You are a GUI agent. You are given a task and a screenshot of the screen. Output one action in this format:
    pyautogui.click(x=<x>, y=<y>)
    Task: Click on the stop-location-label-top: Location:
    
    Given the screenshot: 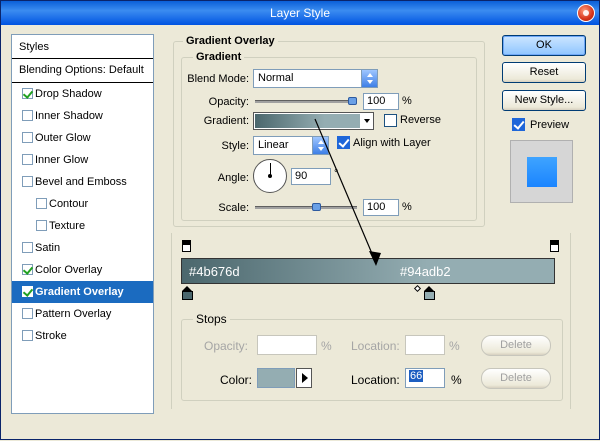 What is the action you would take?
    pyautogui.click(x=375, y=346)
    